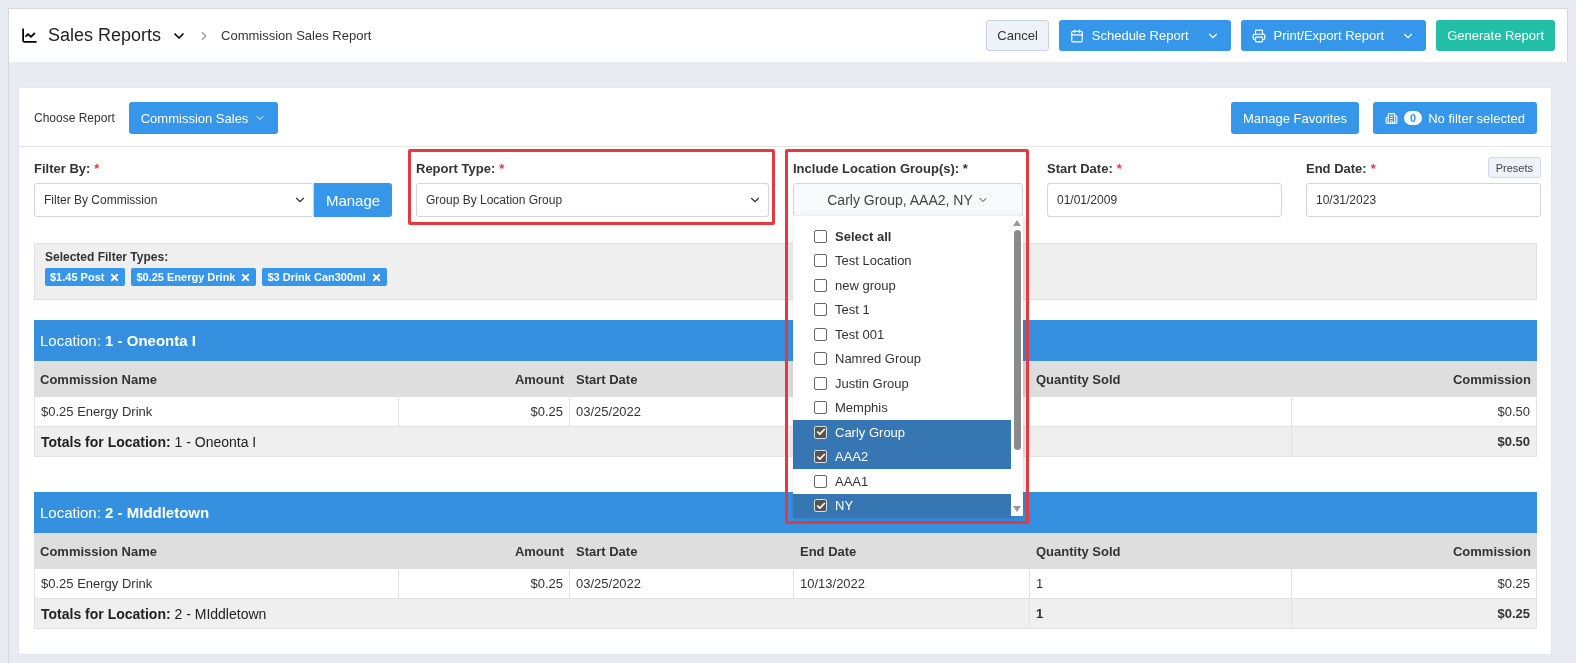 This screenshot has width=1576, height=663. Describe the element at coordinates (1084, 168) in the screenshot. I see `field-label: Start Date: *` at that location.